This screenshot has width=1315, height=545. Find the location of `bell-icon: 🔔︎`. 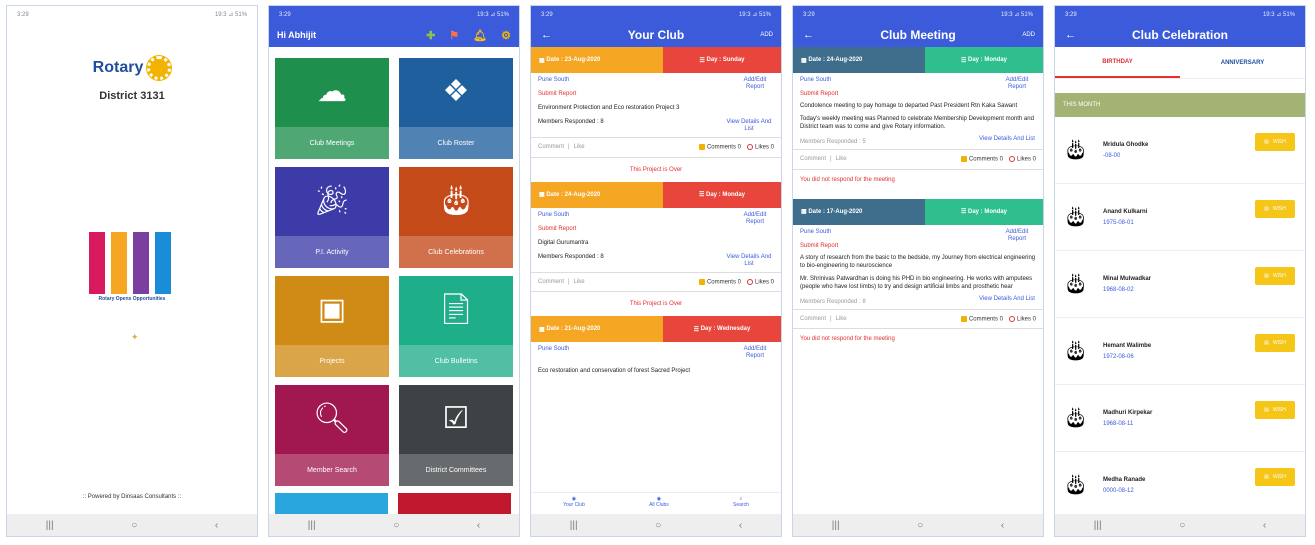

bell-icon: 🔔︎ is located at coordinates (480, 35).